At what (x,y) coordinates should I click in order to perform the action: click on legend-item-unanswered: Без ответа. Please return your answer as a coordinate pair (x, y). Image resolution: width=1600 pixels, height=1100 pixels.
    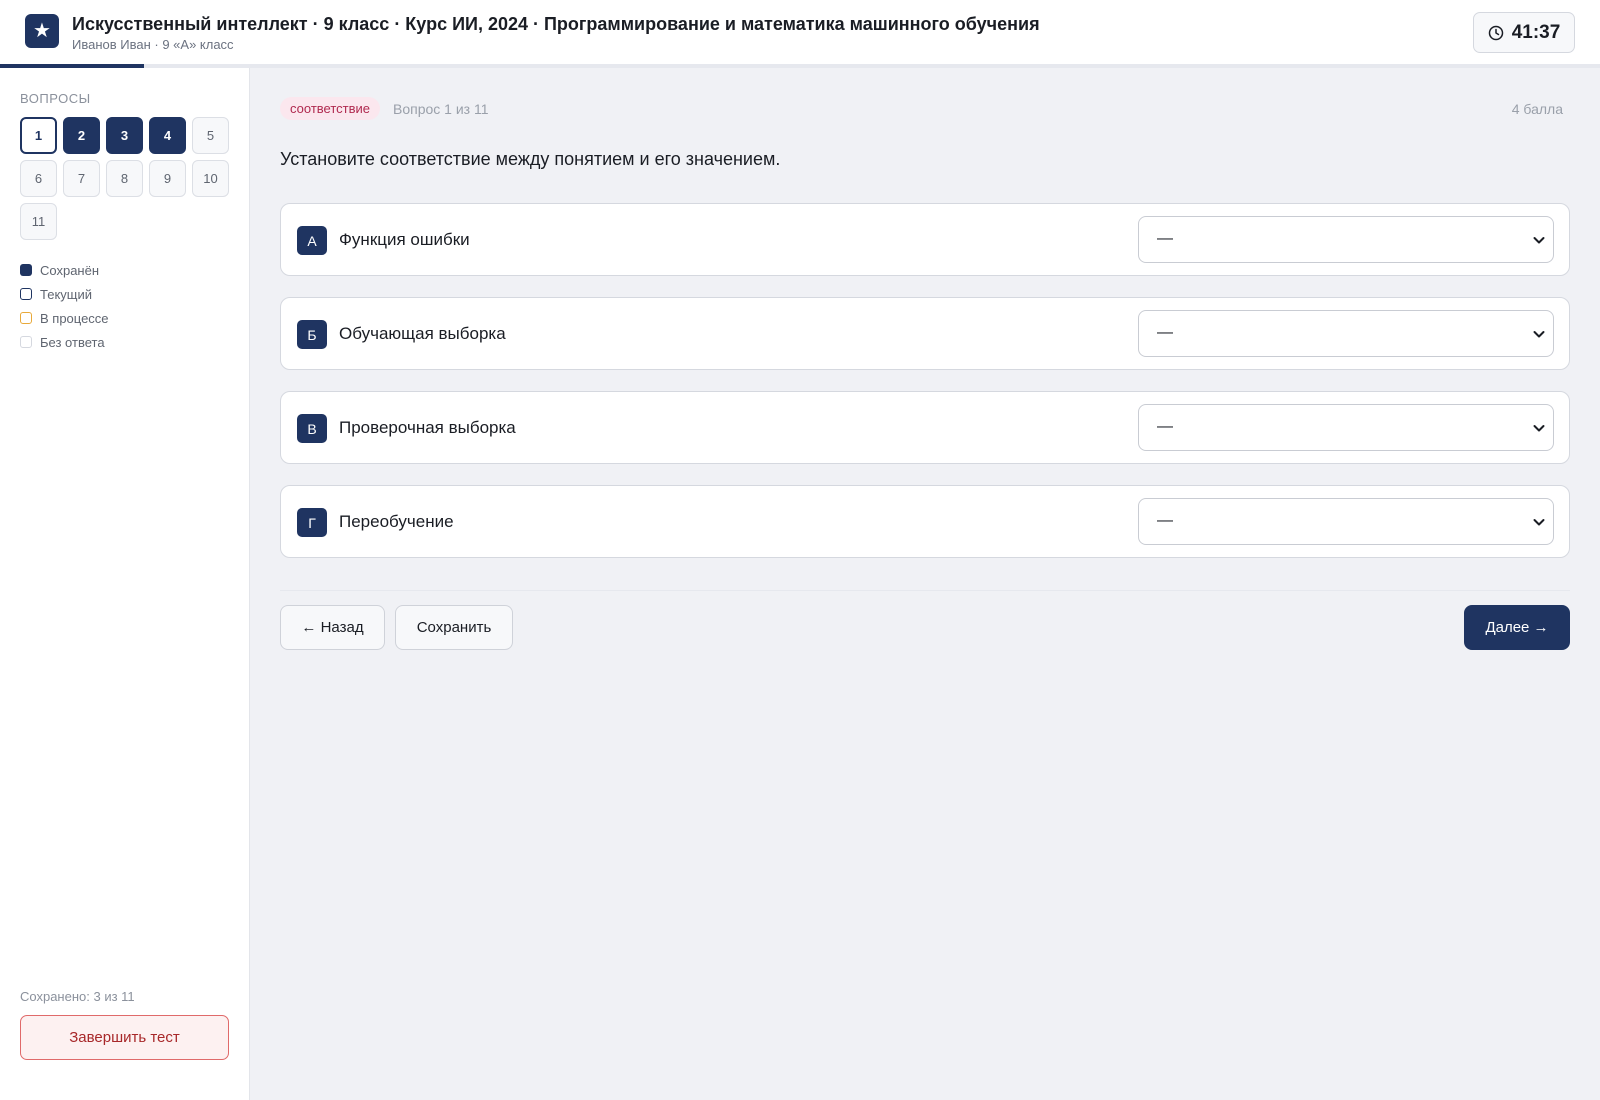
    Looking at the image, I should click on (64, 342).